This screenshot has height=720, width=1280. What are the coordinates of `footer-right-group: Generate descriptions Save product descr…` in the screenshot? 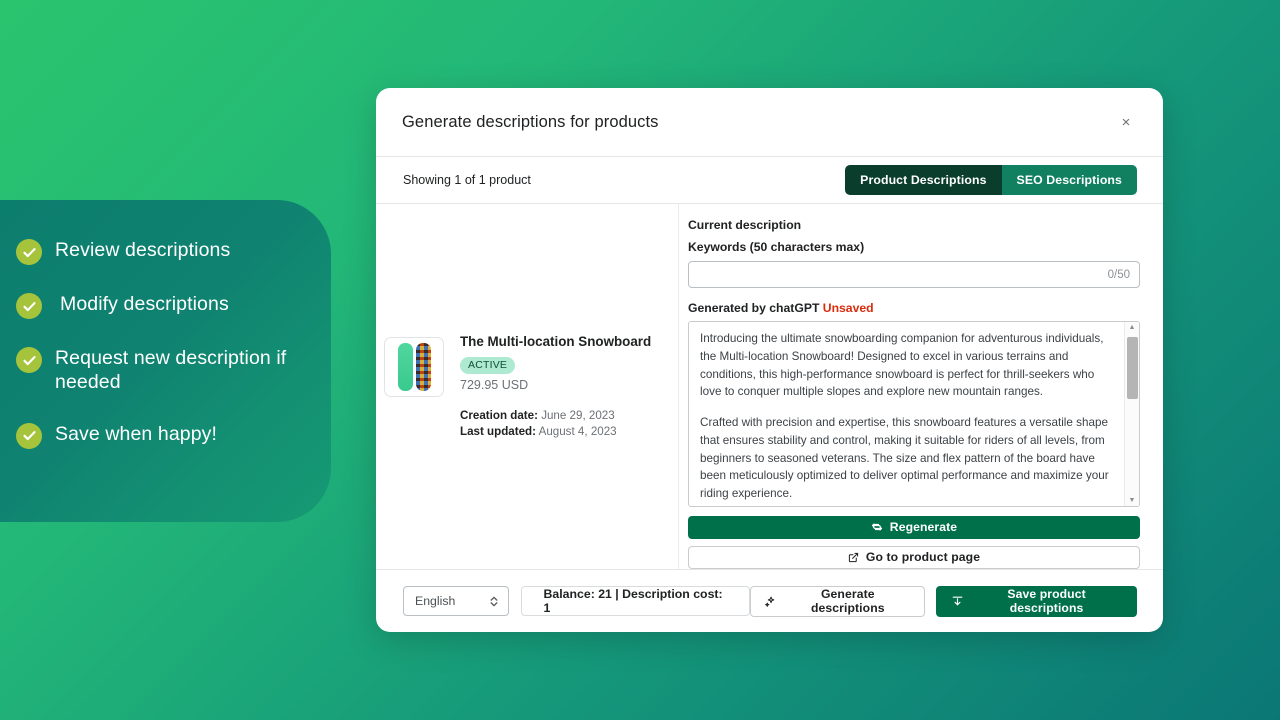 It's located at (943, 601).